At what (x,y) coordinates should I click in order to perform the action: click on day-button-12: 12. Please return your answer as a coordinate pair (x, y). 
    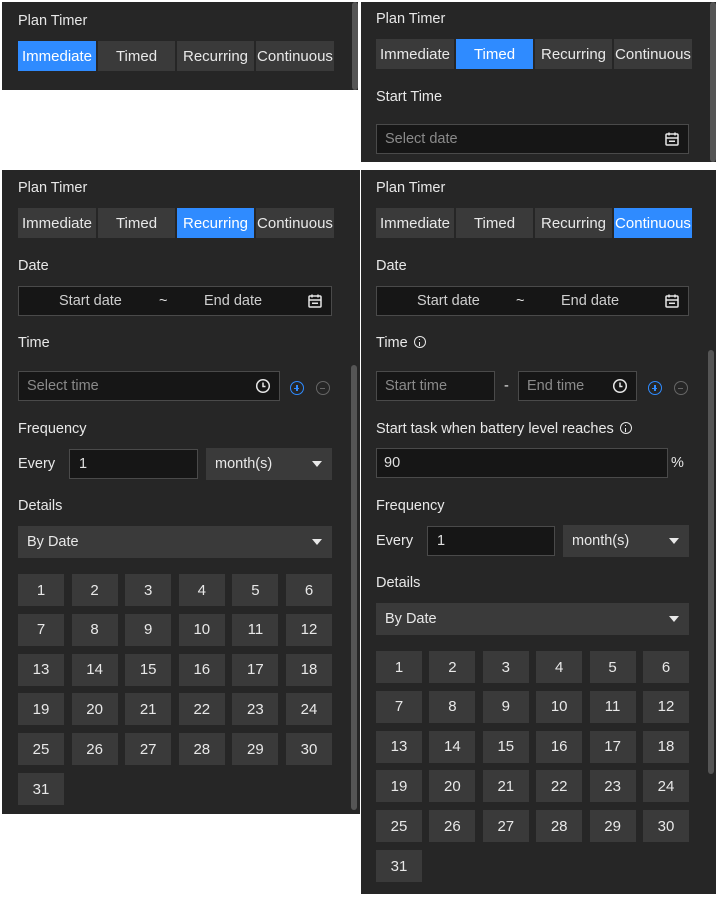
    Looking at the image, I should click on (666, 706).